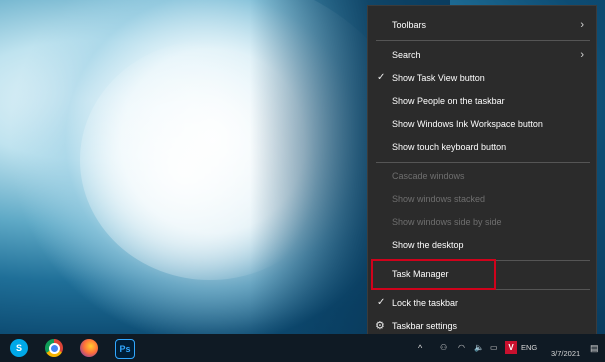  Describe the element at coordinates (482, 303) in the screenshot. I see `menu-item-lock-taskbar: ✓ Lock the taskbar` at that location.